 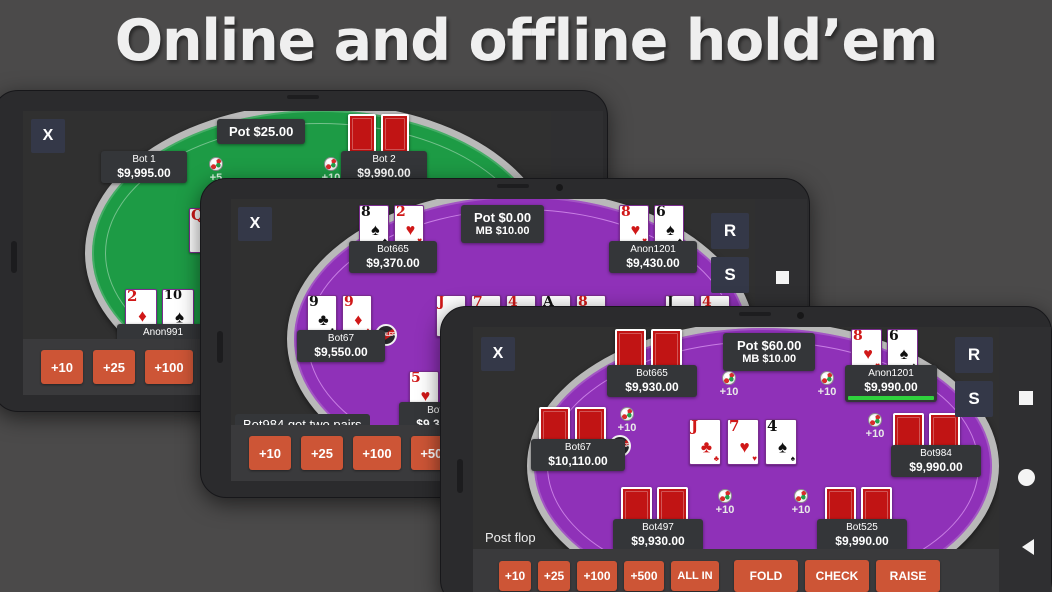 What do you see at coordinates (769, 345) in the screenshot?
I see `pot-amount-3: Pot $60.00` at bounding box center [769, 345].